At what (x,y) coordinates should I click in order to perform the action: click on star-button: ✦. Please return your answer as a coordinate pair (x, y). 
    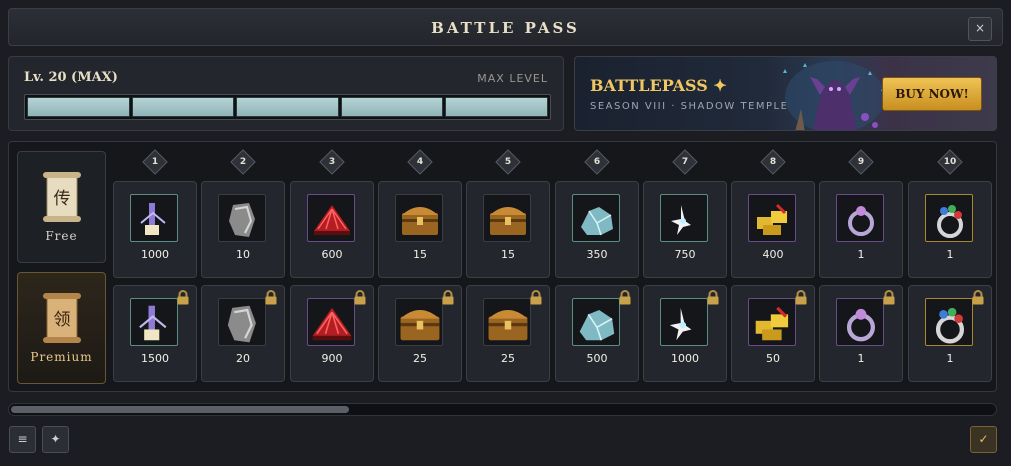
    Looking at the image, I should click on (55, 439).